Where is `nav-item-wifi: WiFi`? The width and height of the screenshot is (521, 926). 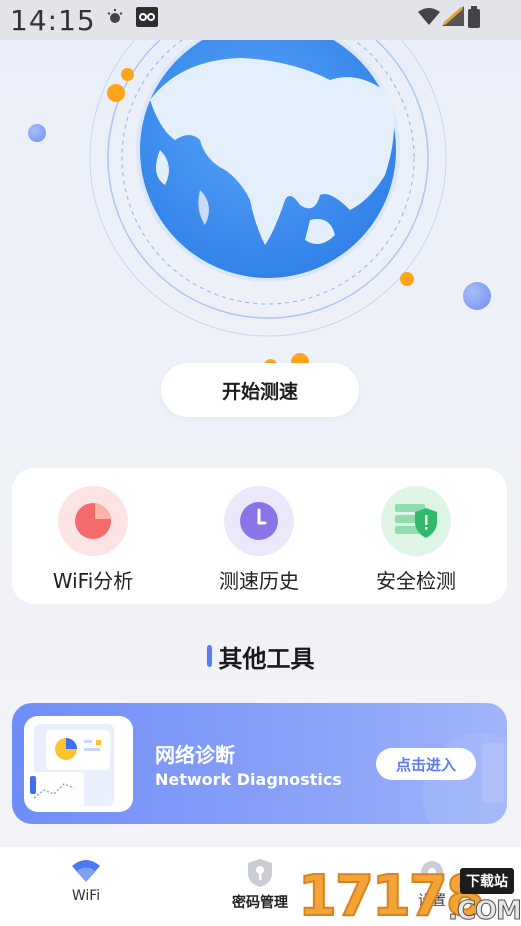 nav-item-wifi: WiFi is located at coordinates (86, 881).